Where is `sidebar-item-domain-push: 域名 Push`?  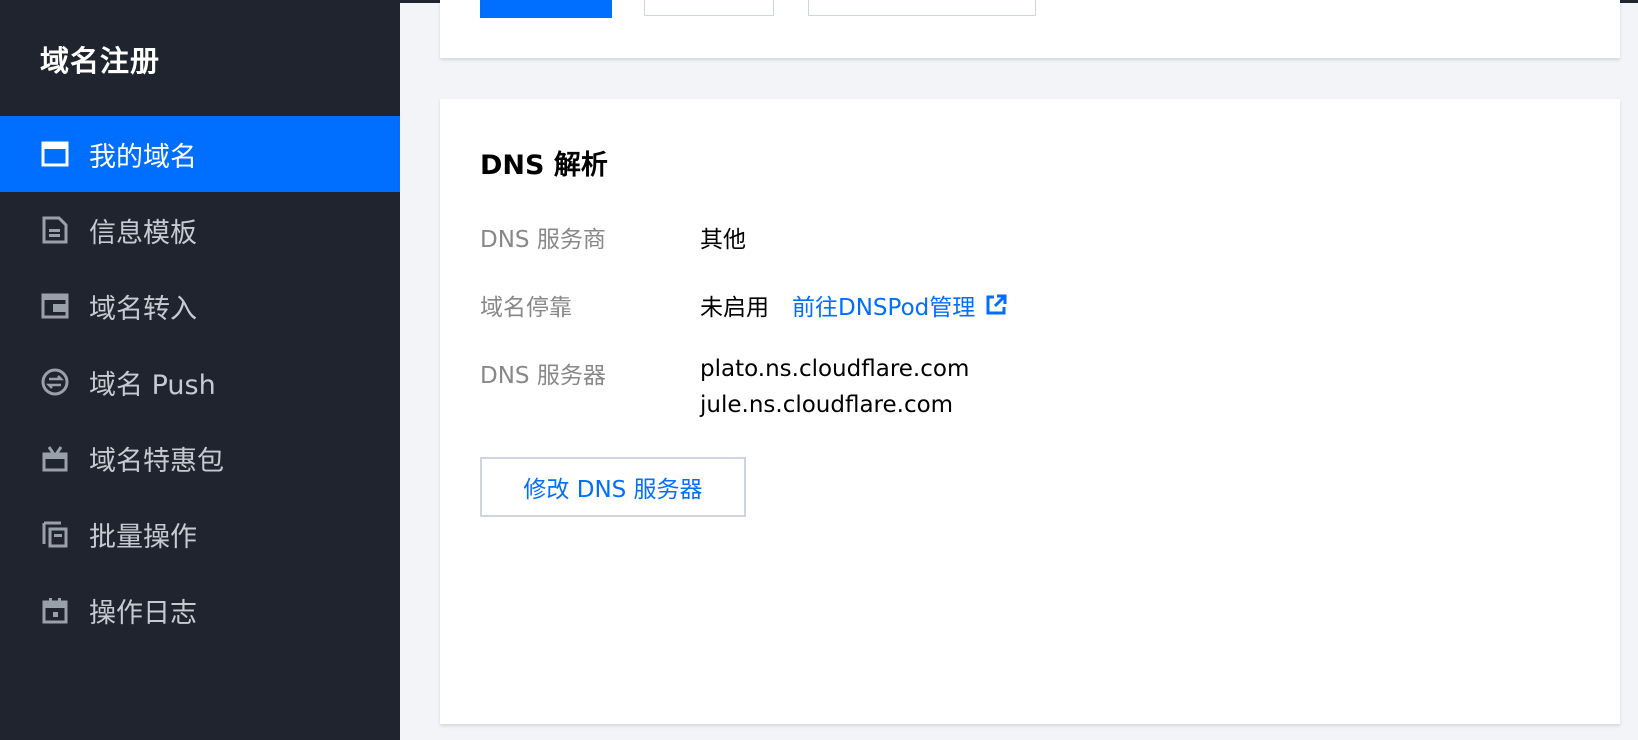 sidebar-item-domain-push: 域名 Push is located at coordinates (200, 382).